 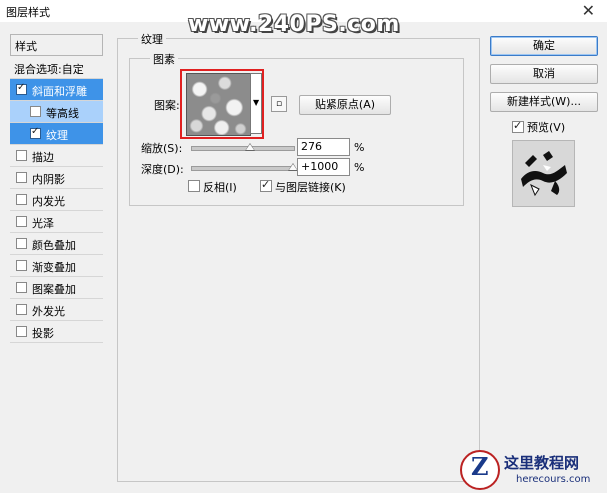 What do you see at coordinates (49, 69) in the screenshot?
I see `blend-options-label: 混合选项:自定` at bounding box center [49, 69].